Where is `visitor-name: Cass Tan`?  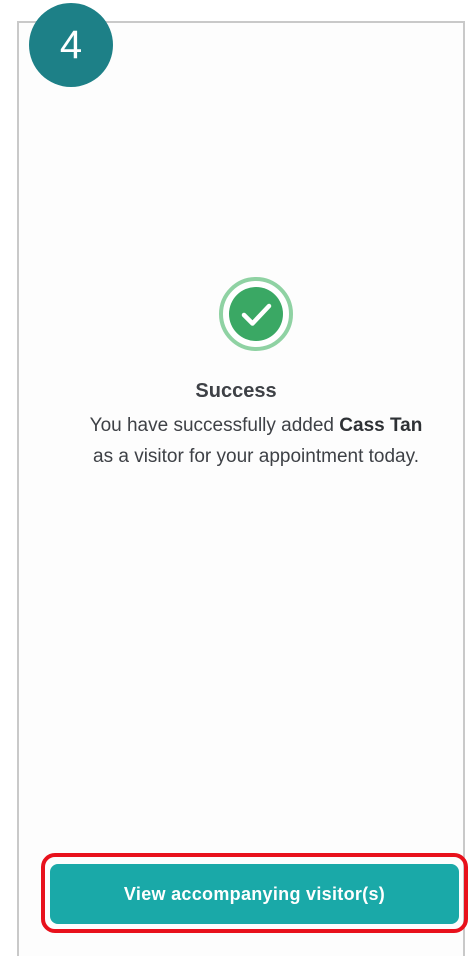
visitor-name: Cass Tan is located at coordinates (381, 425).